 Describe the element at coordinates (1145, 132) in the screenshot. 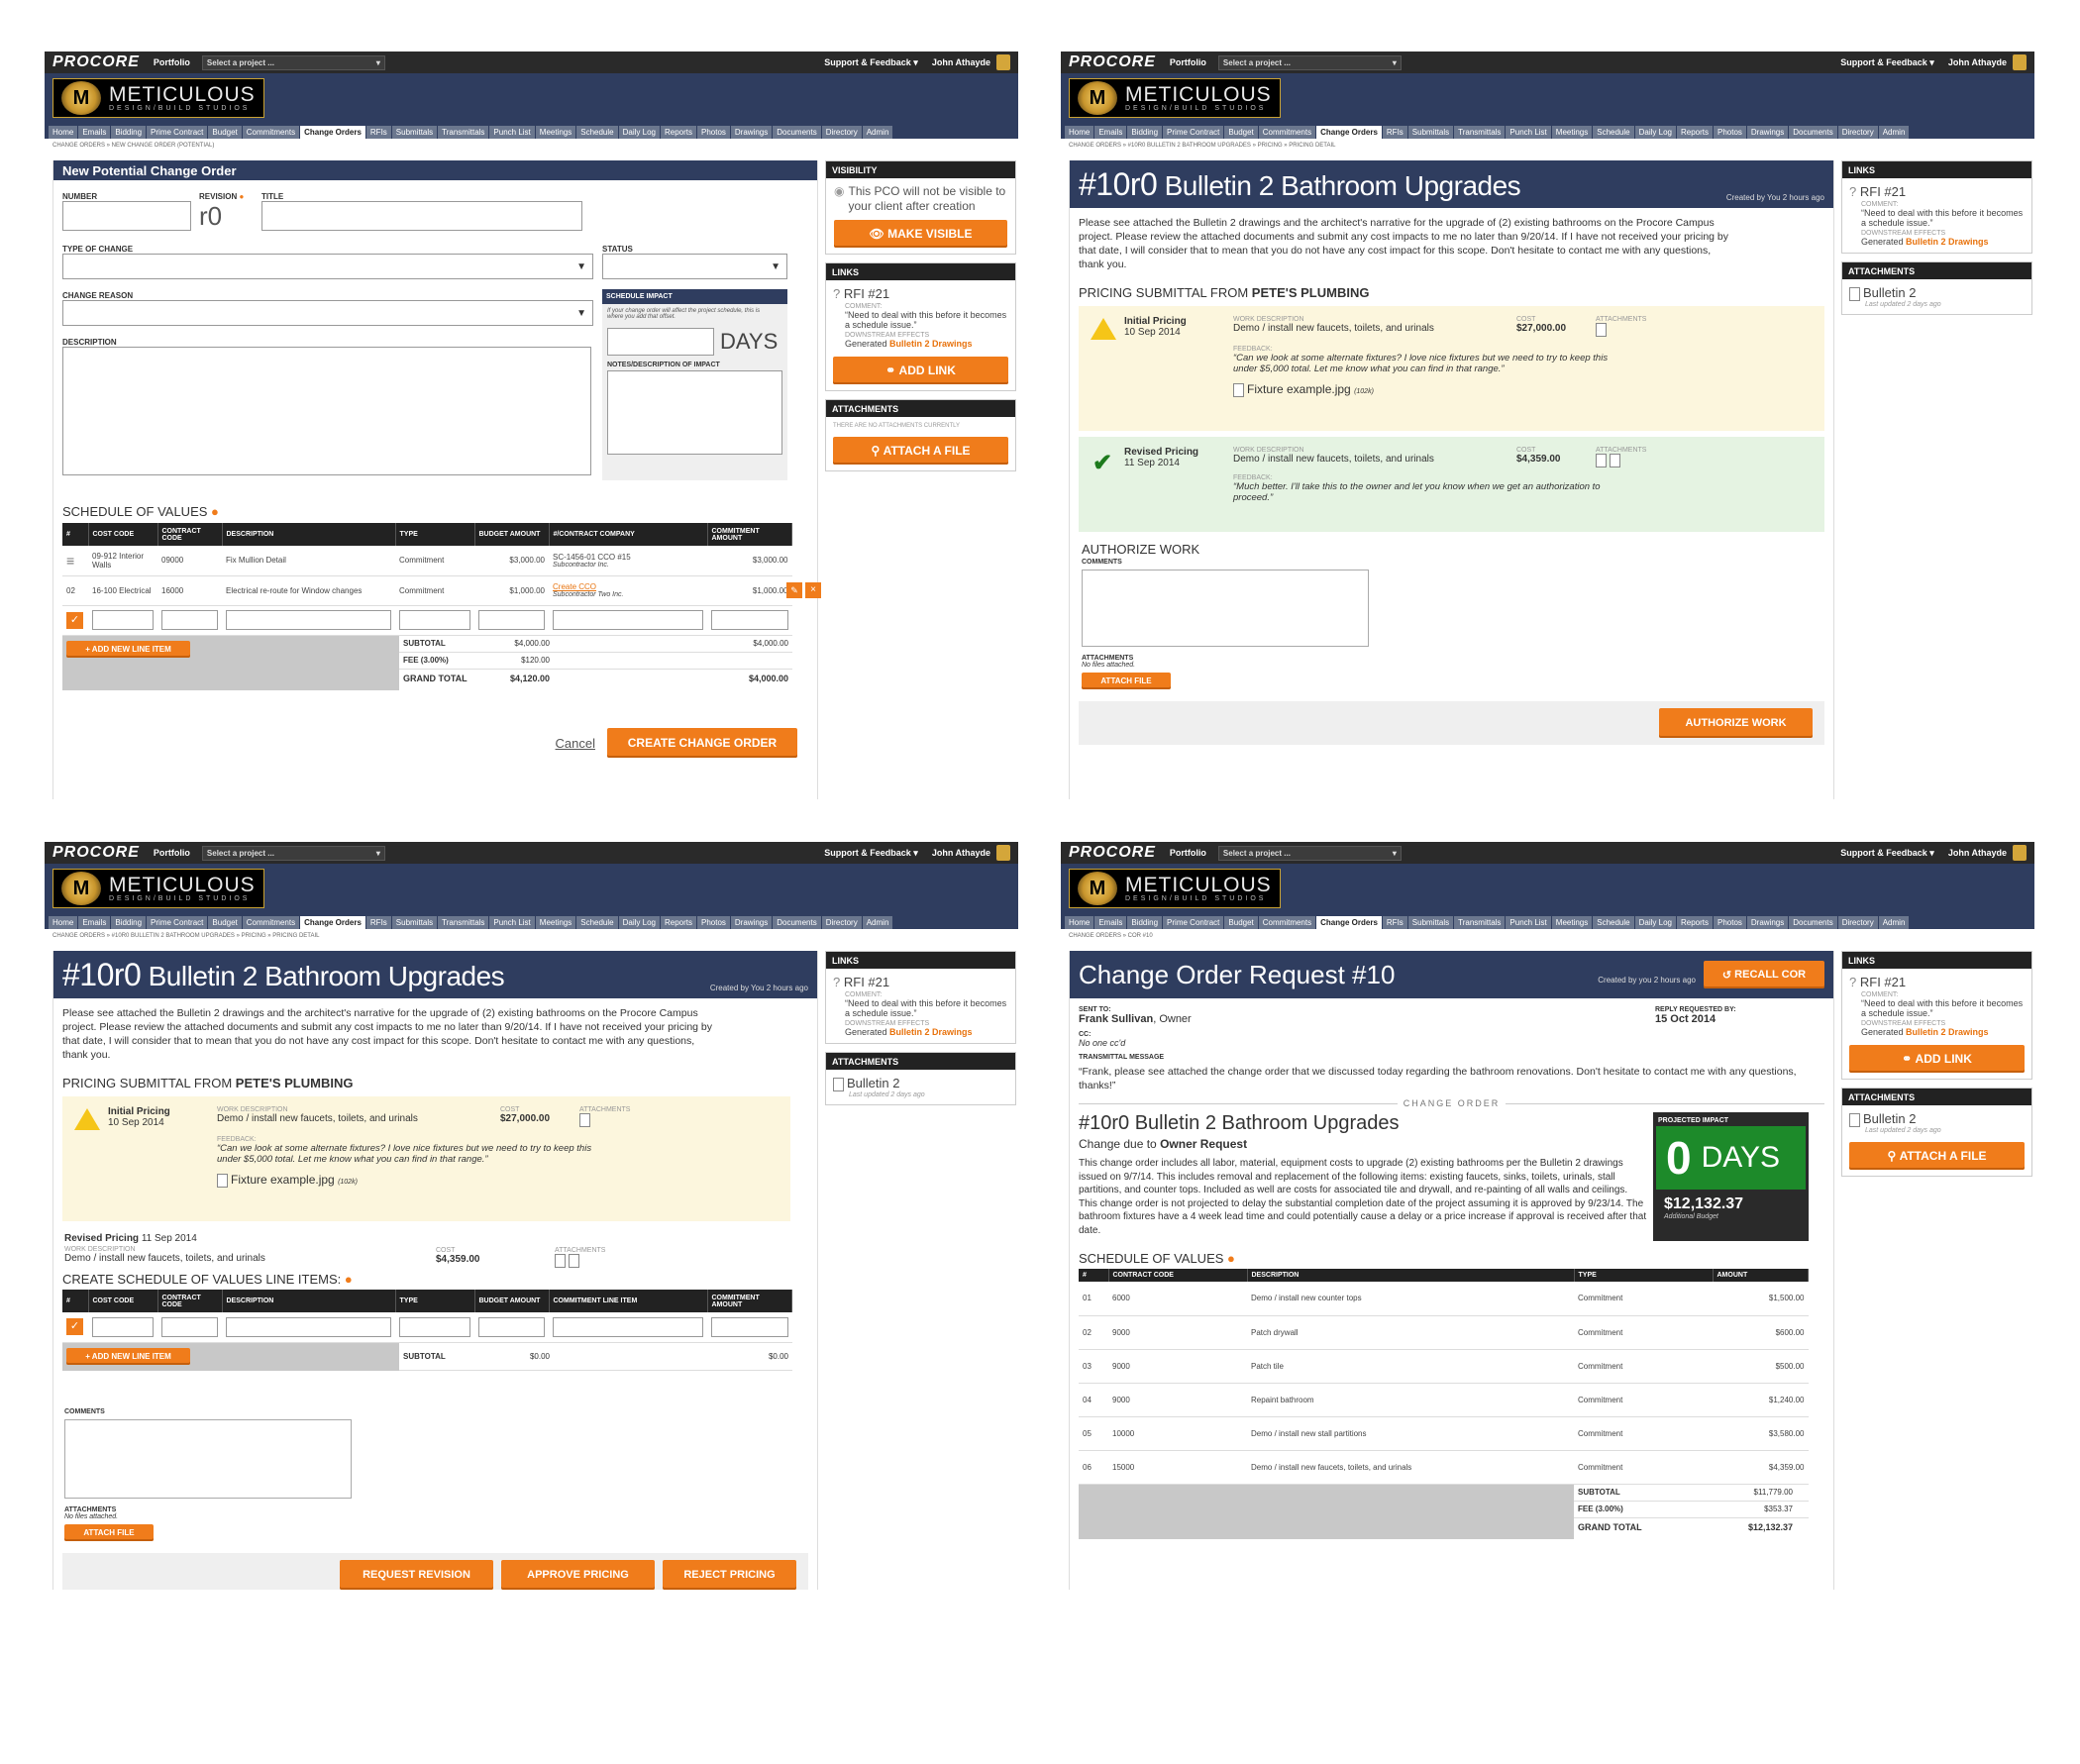

I see `tab-bidding: Bidding` at that location.